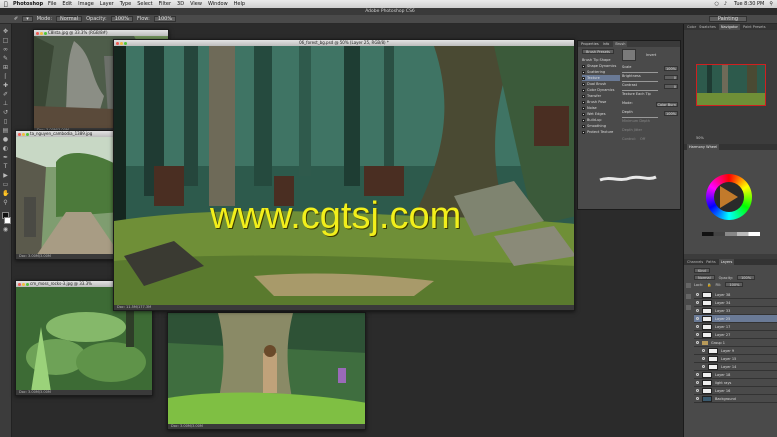 The width and height of the screenshot is (777, 437). I want to click on volume-icon: ♪, so click(725, 4).